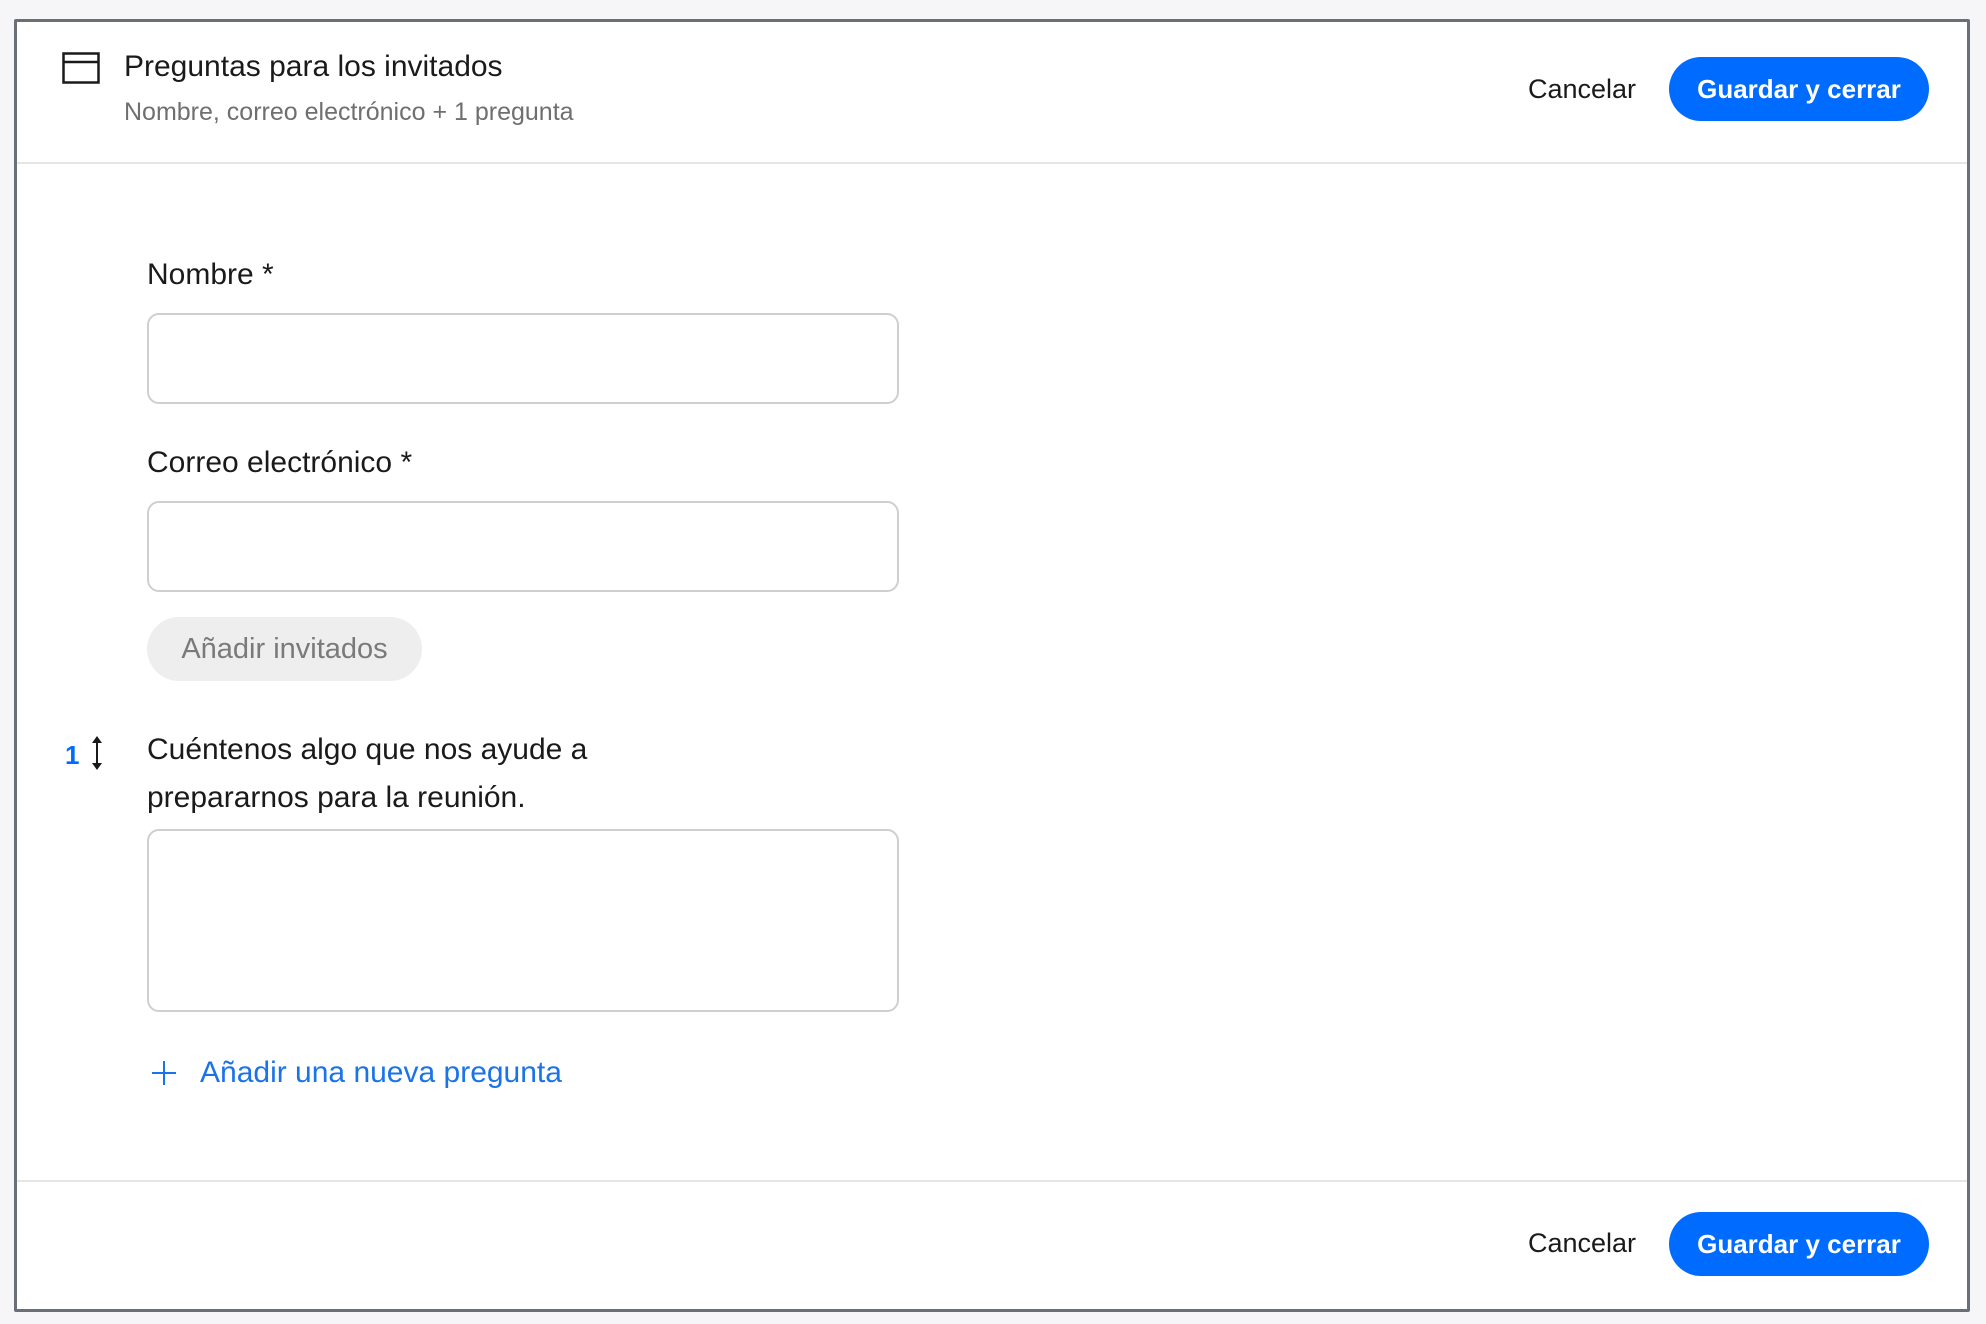 The image size is (1986, 1324). I want to click on footer-save-and-close-button: Guardar y cerrar, so click(1799, 1244).